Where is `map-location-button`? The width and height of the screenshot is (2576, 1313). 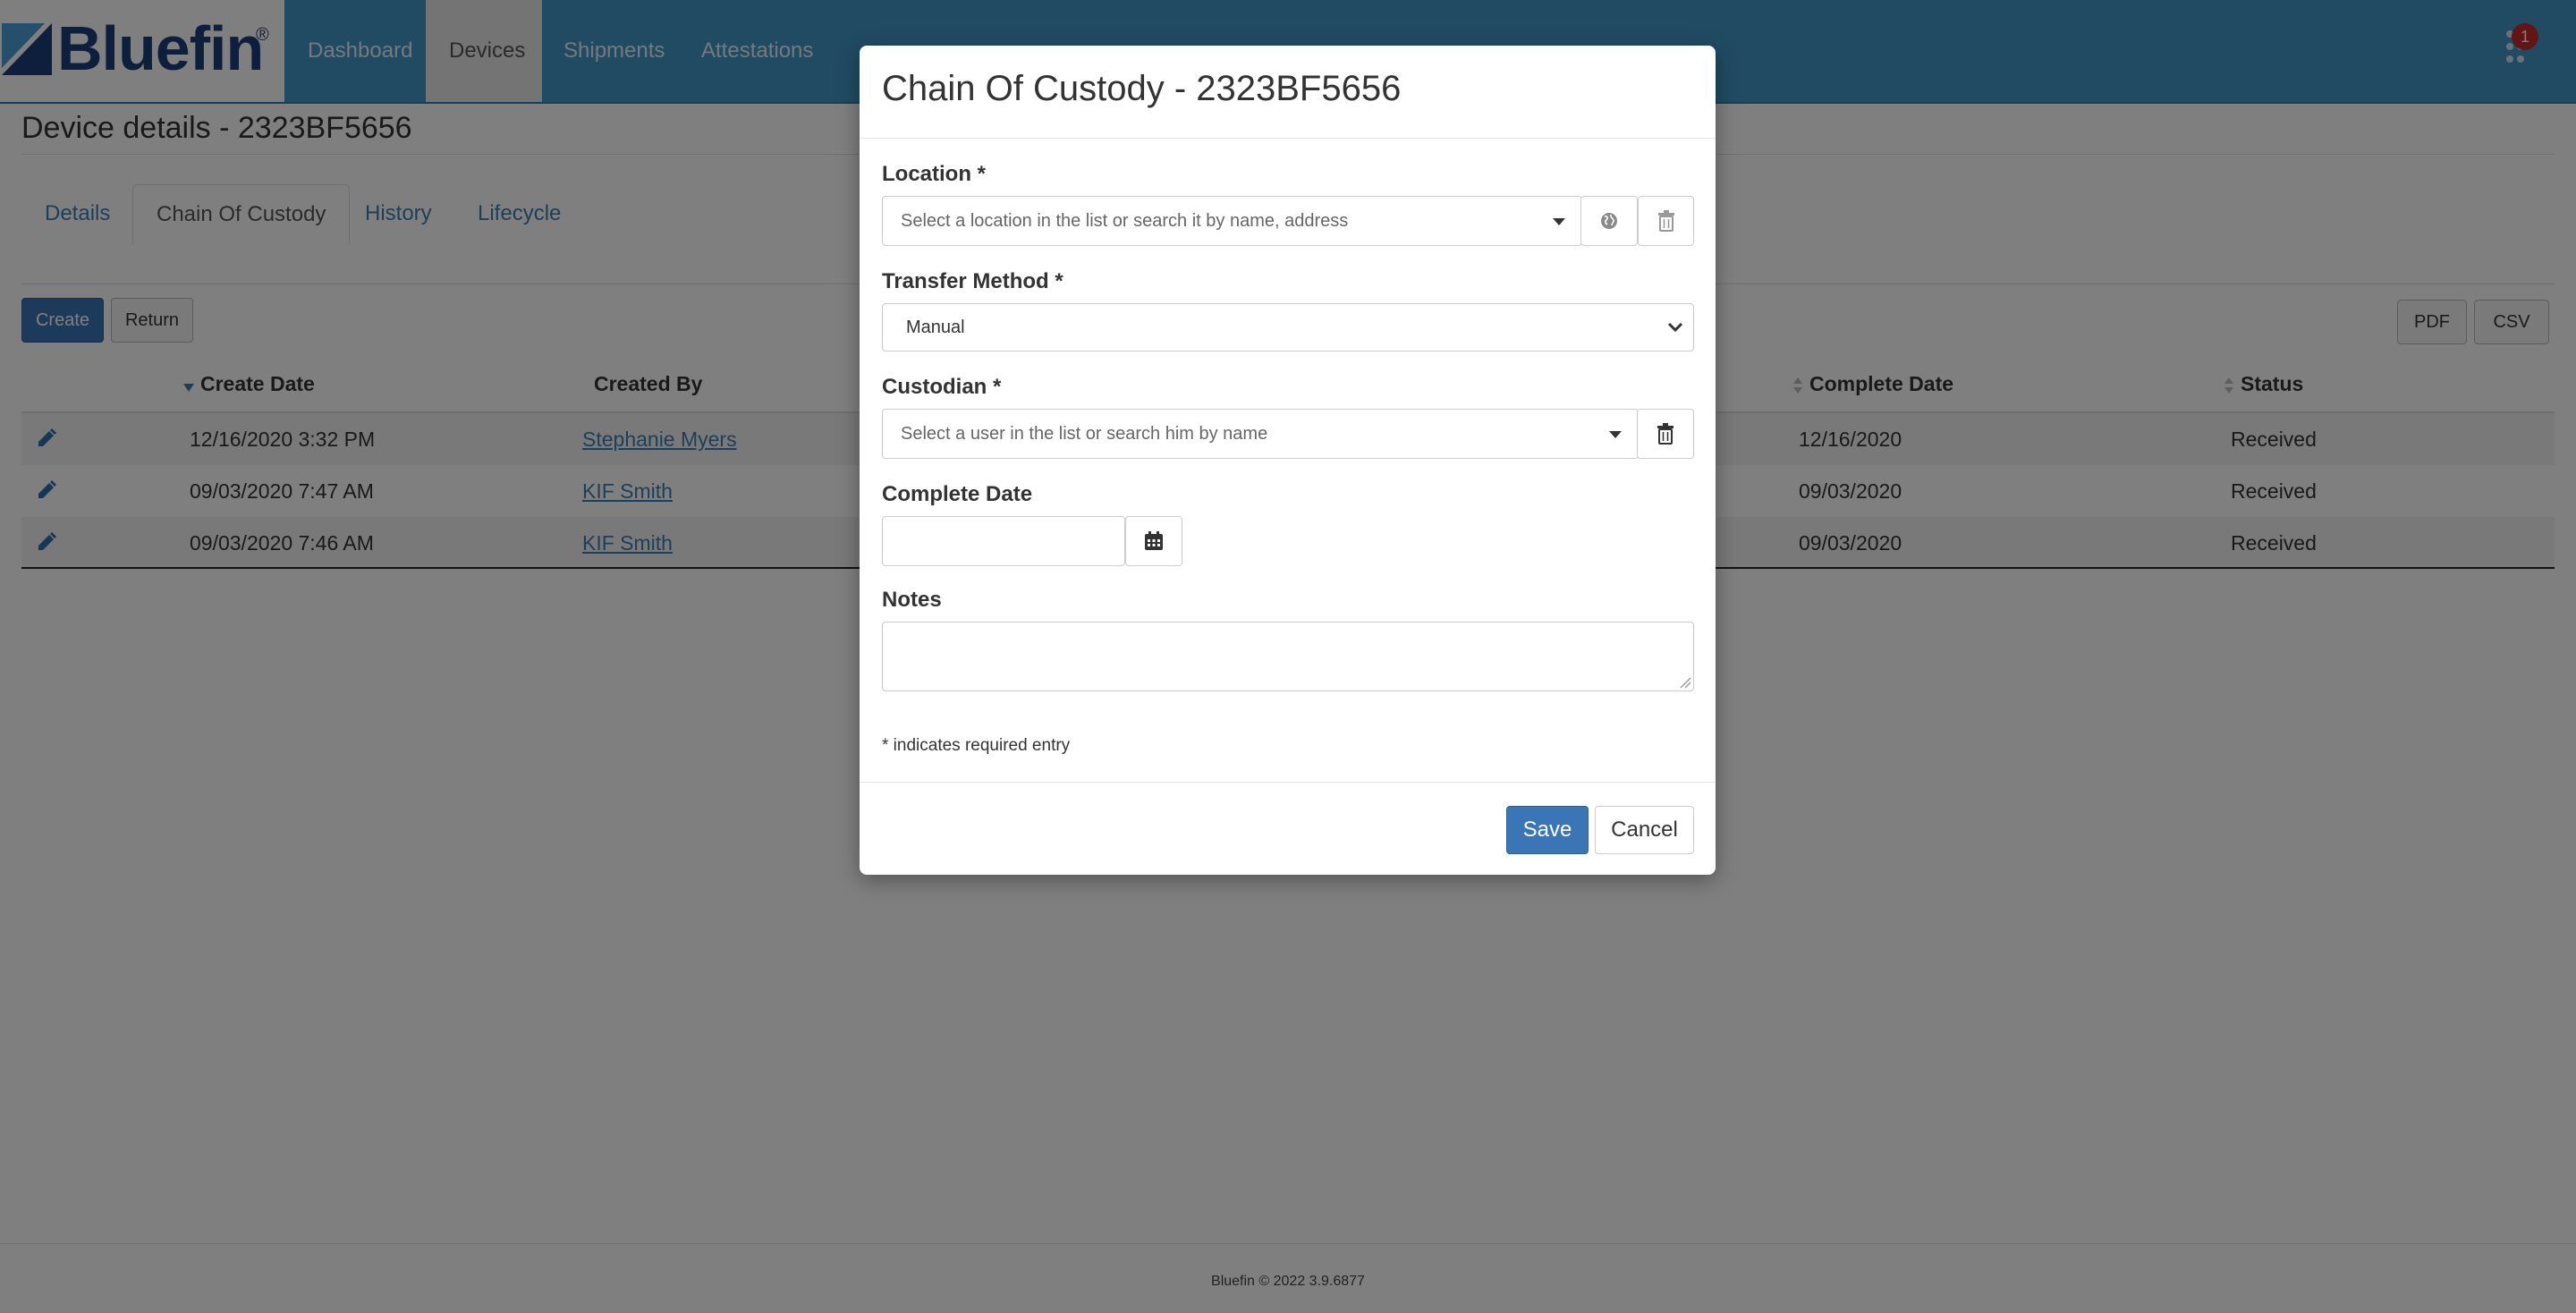 map-location-button is located at coordinates (1609, 221).